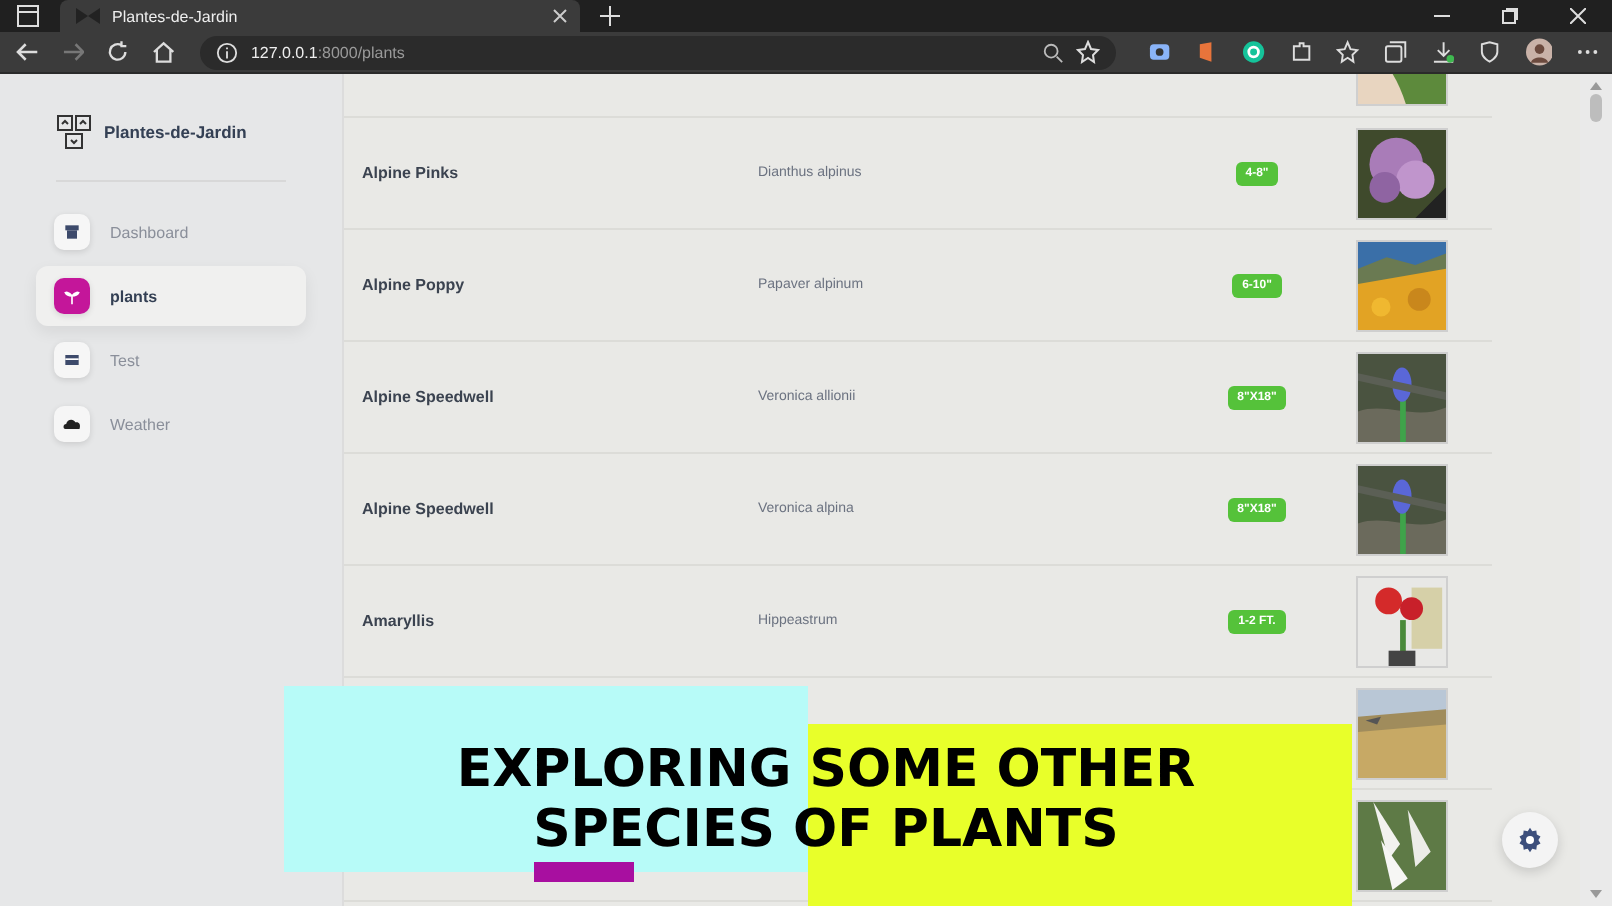 The image size is (1612, 906). What do you see at coordinates (1348, 52) in the screenshot?
I see `favorites-icon` at bounding box center [1348, 52].